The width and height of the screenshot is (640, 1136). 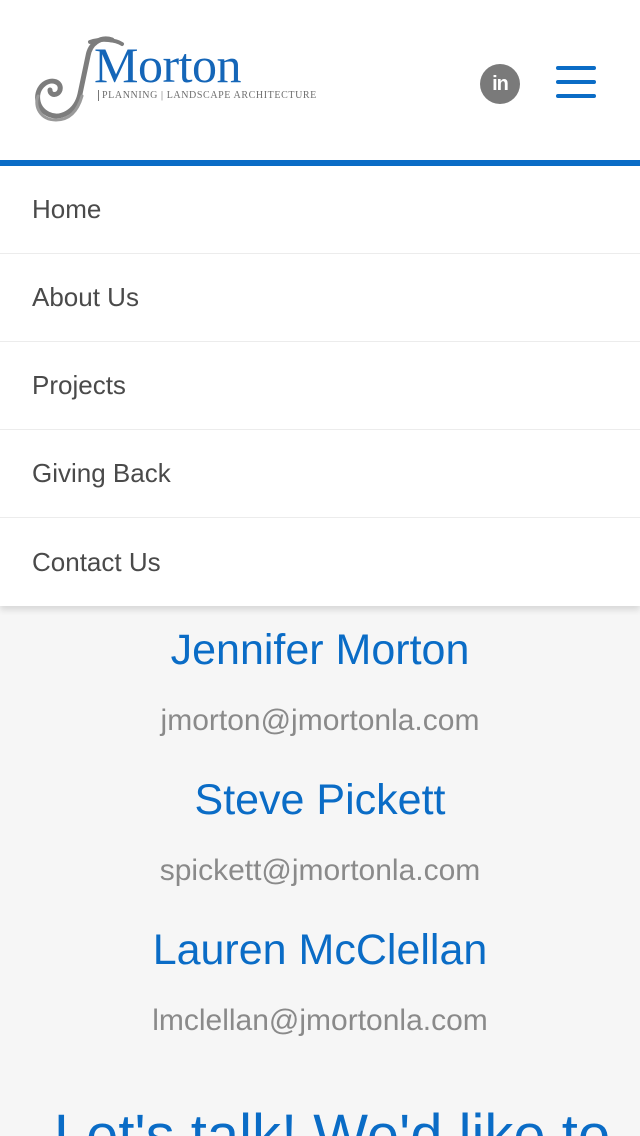 I want to click on nav-item-home: Home, so click(x=320, y=210).